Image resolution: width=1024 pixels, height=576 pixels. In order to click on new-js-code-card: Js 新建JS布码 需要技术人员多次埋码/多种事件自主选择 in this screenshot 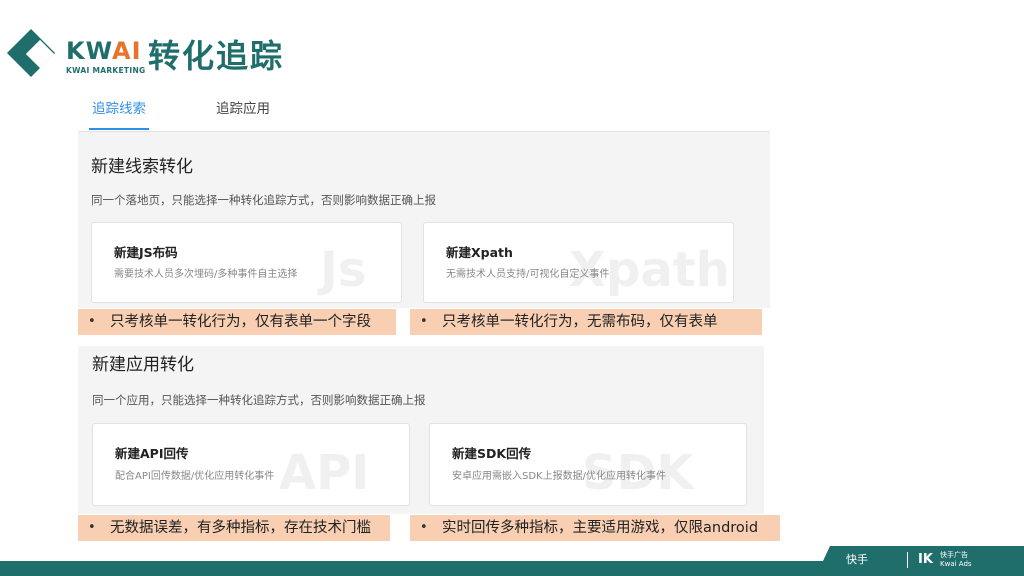, I will do `click(246, 262)`.